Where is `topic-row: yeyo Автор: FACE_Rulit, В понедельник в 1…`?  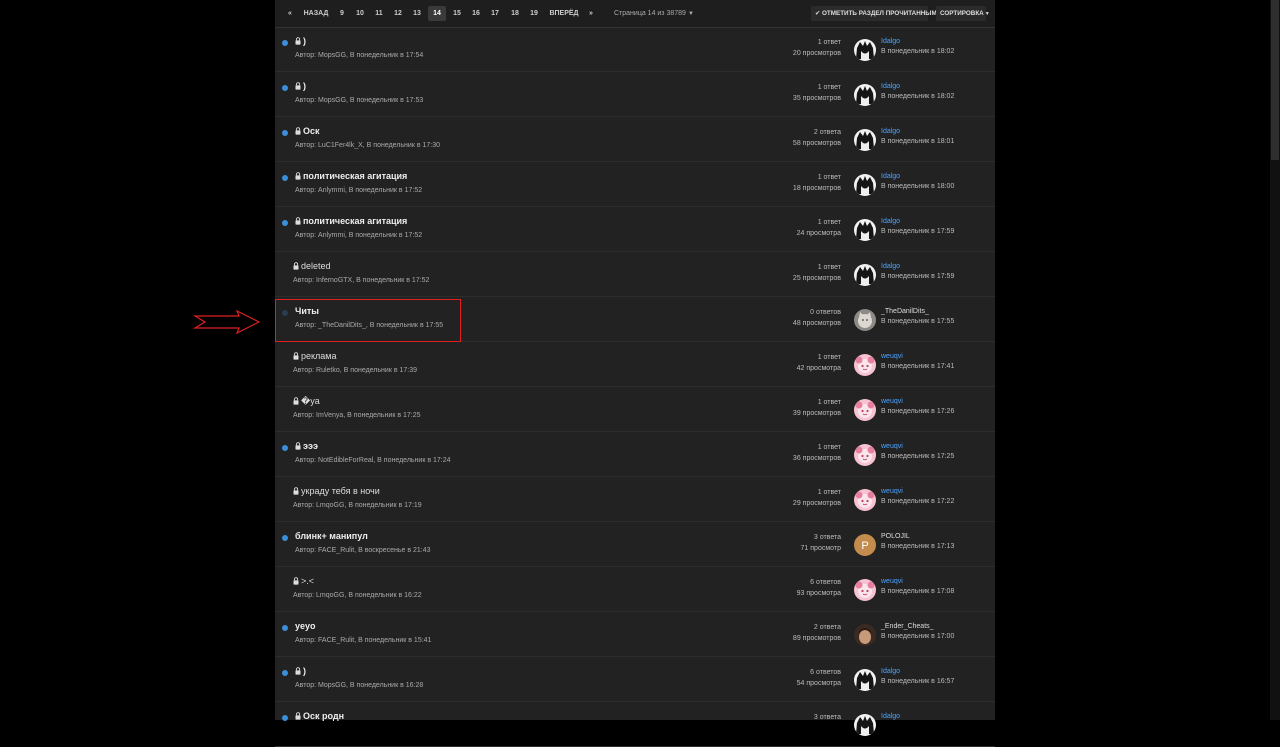
topic-row: yeyo Автор: FACE_Rulit, В понедельник в 1… is located at coordinates (635, 634).